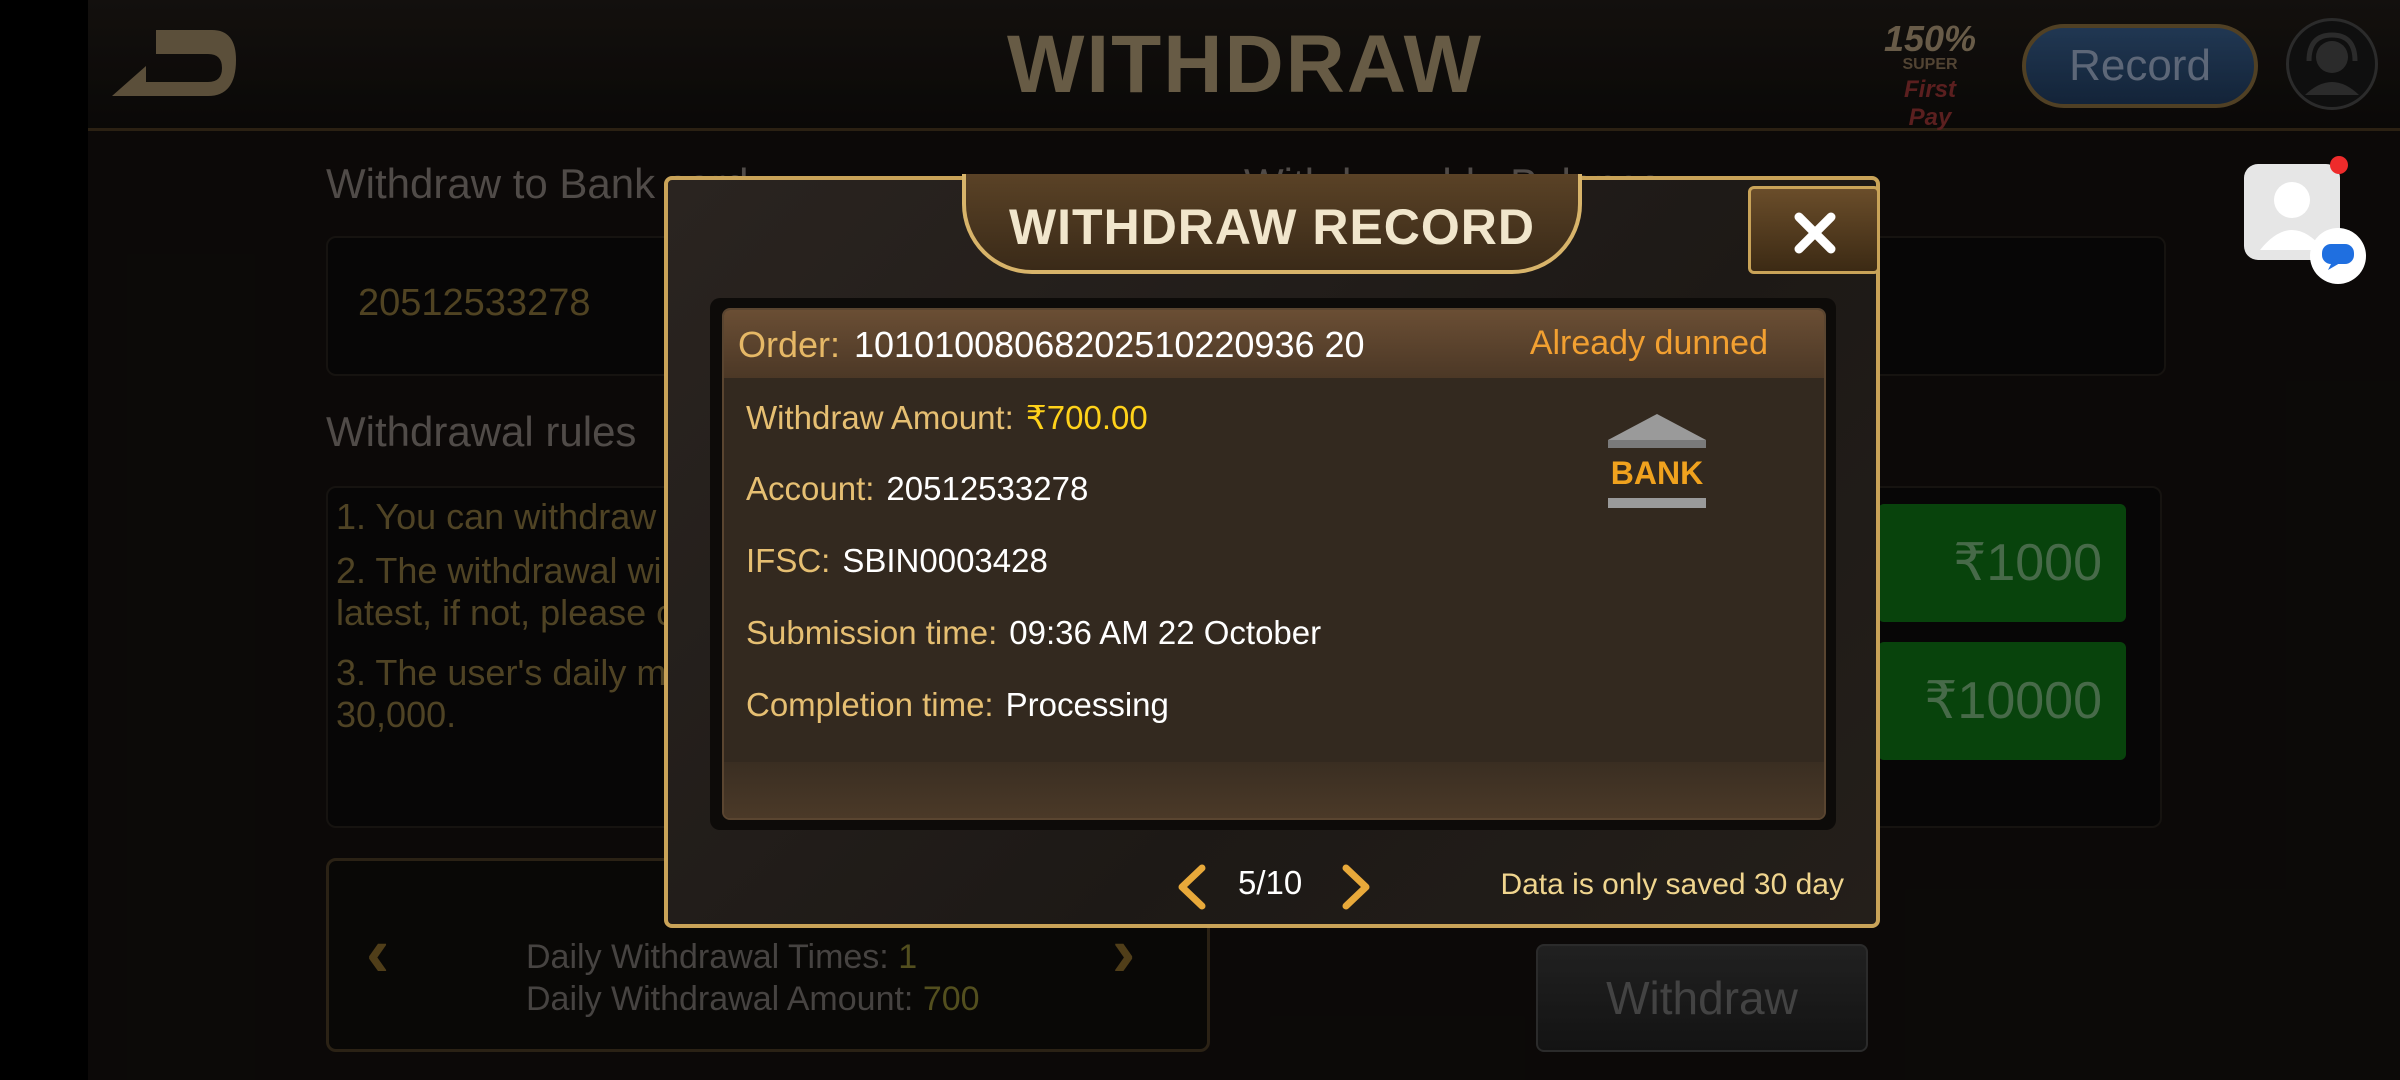  I want to click on amount-value: ₹700.00, so click(1086, 417).